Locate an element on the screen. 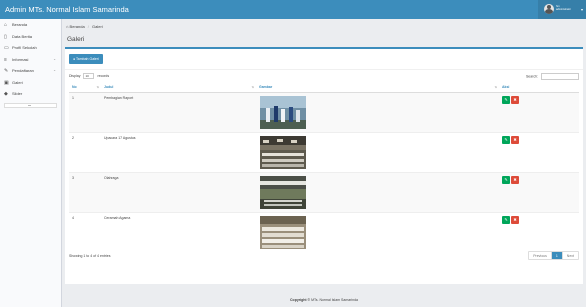 The width and height of the screenshot is (586, 307). sidebar-item-beranda: ⌂ Beranda is located at coordinates (30, 25).